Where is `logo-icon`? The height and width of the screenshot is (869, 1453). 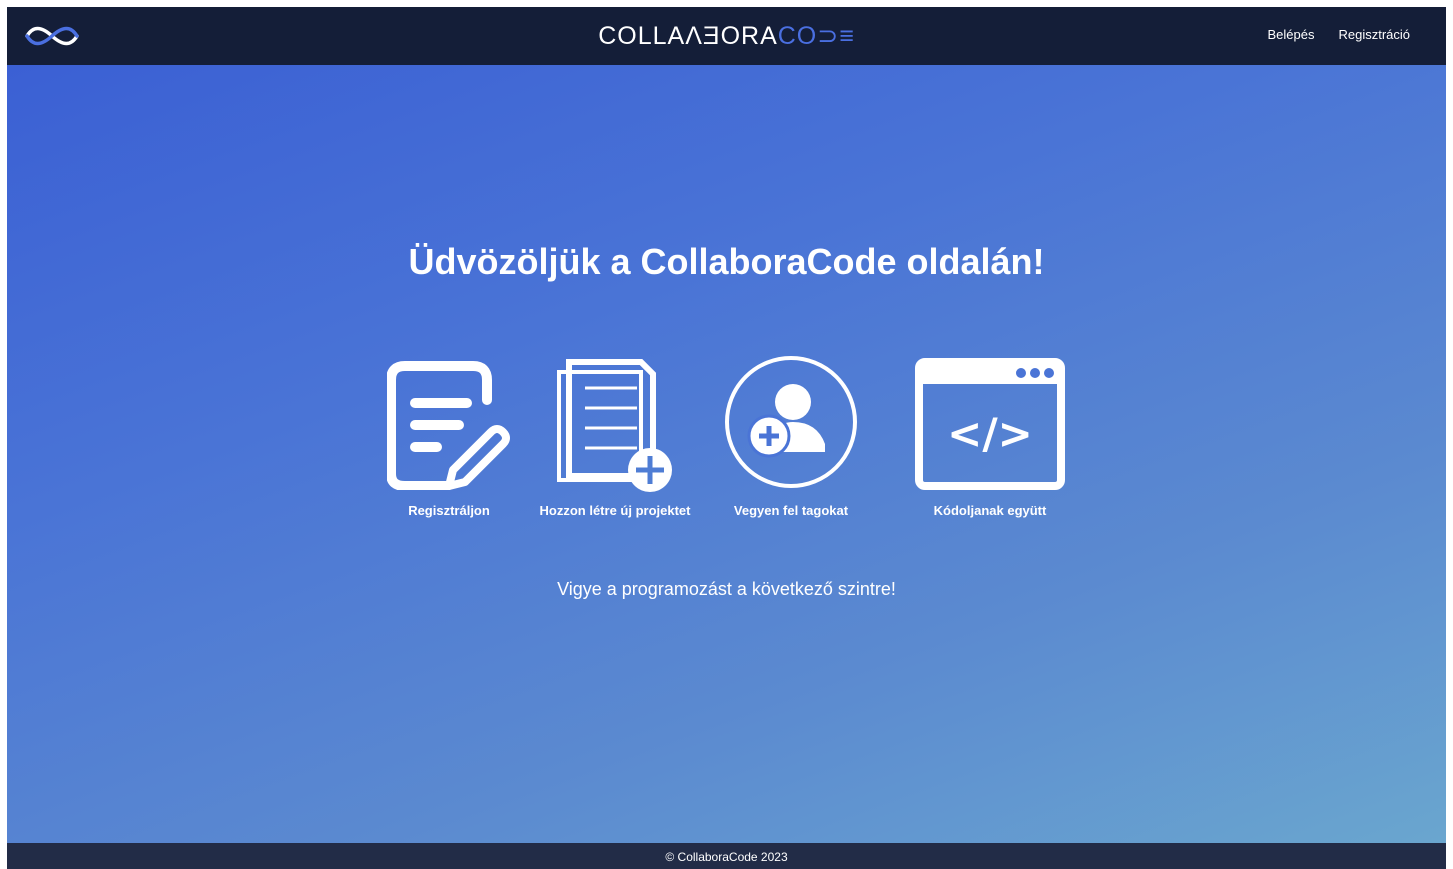 logo-icon is located at coordinates (52, 36).